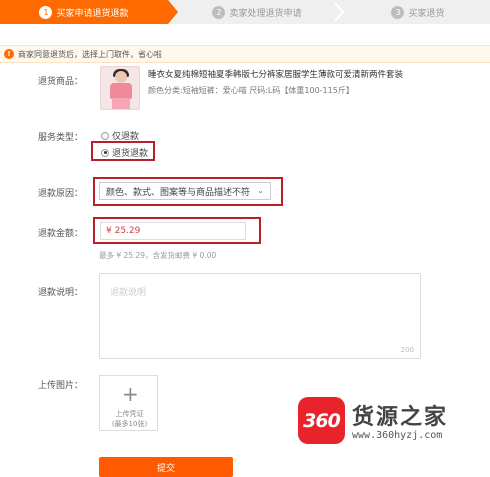 Image resolution: width=490 pixels, height=477 pixels. I want to click on reason-select: 颜色、款式、图案等与商品描述不符 ⌄, so click(185, 191).